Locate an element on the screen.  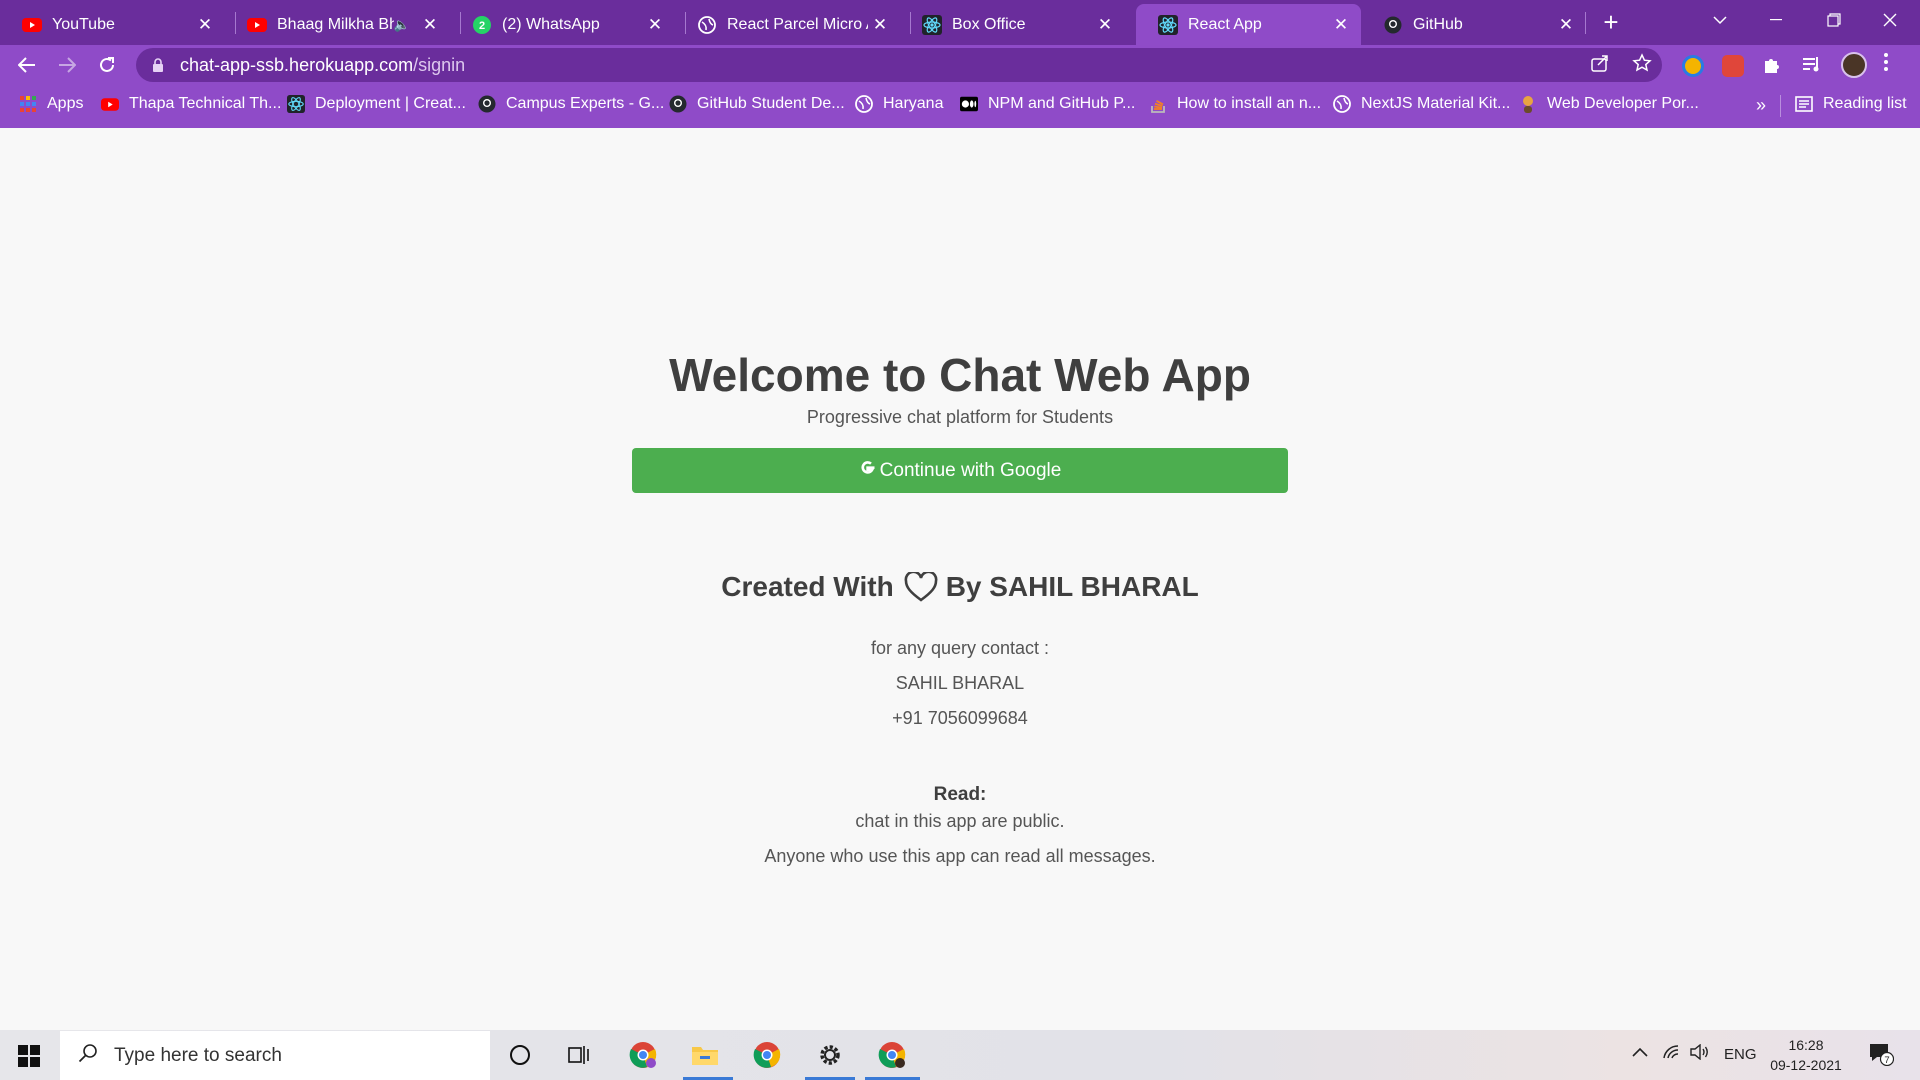
continue-with-google-button: Continue with Google is located at coordinates (960, 470).